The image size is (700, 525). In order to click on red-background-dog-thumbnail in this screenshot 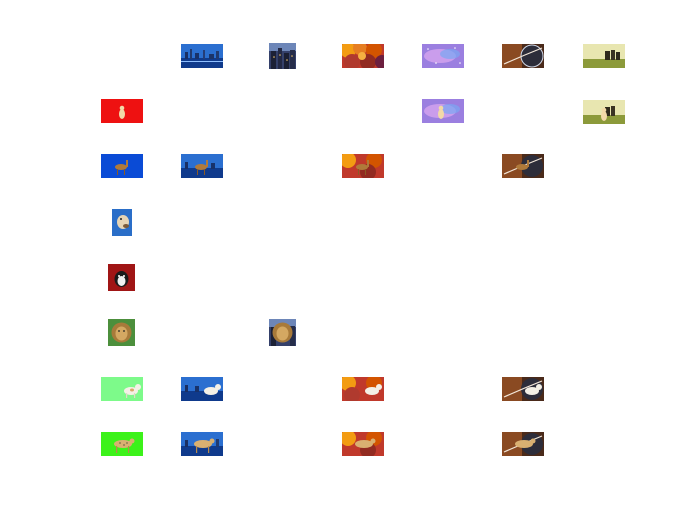, I will do `click(122, 111)`.